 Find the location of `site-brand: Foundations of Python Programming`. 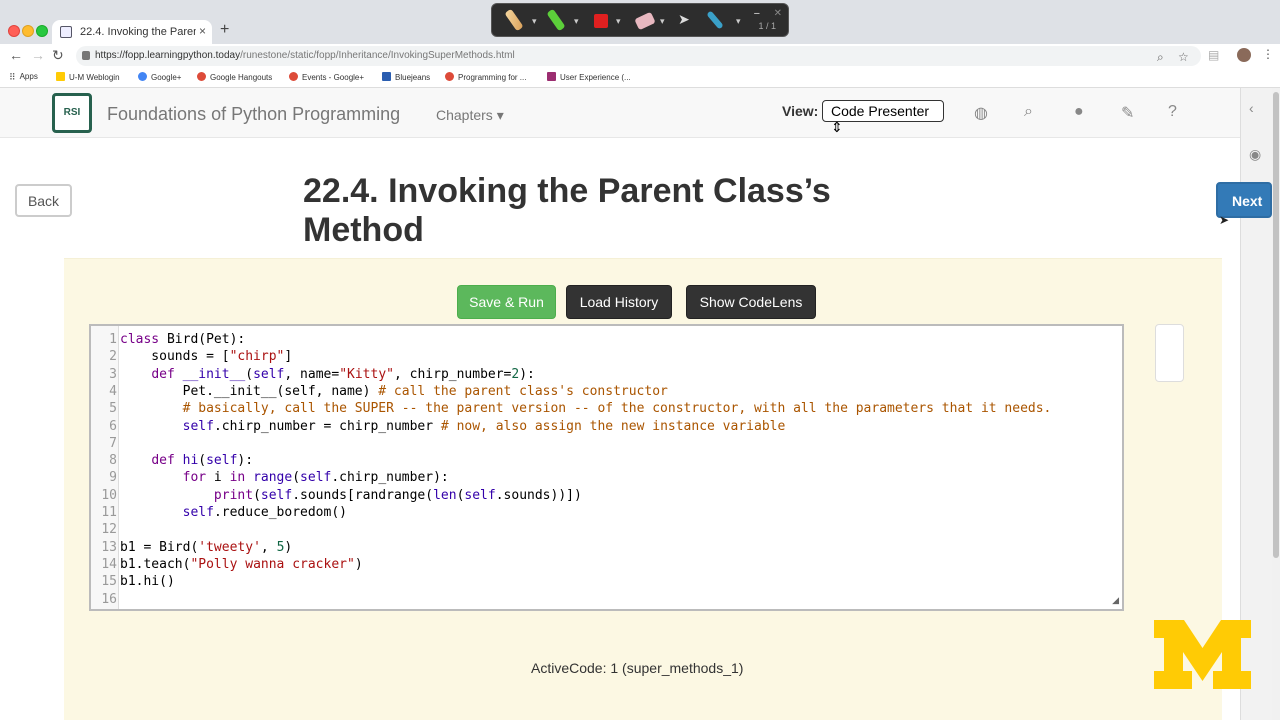

site-brand: Foundations of Python Programming is located at coordinates (253, 114).